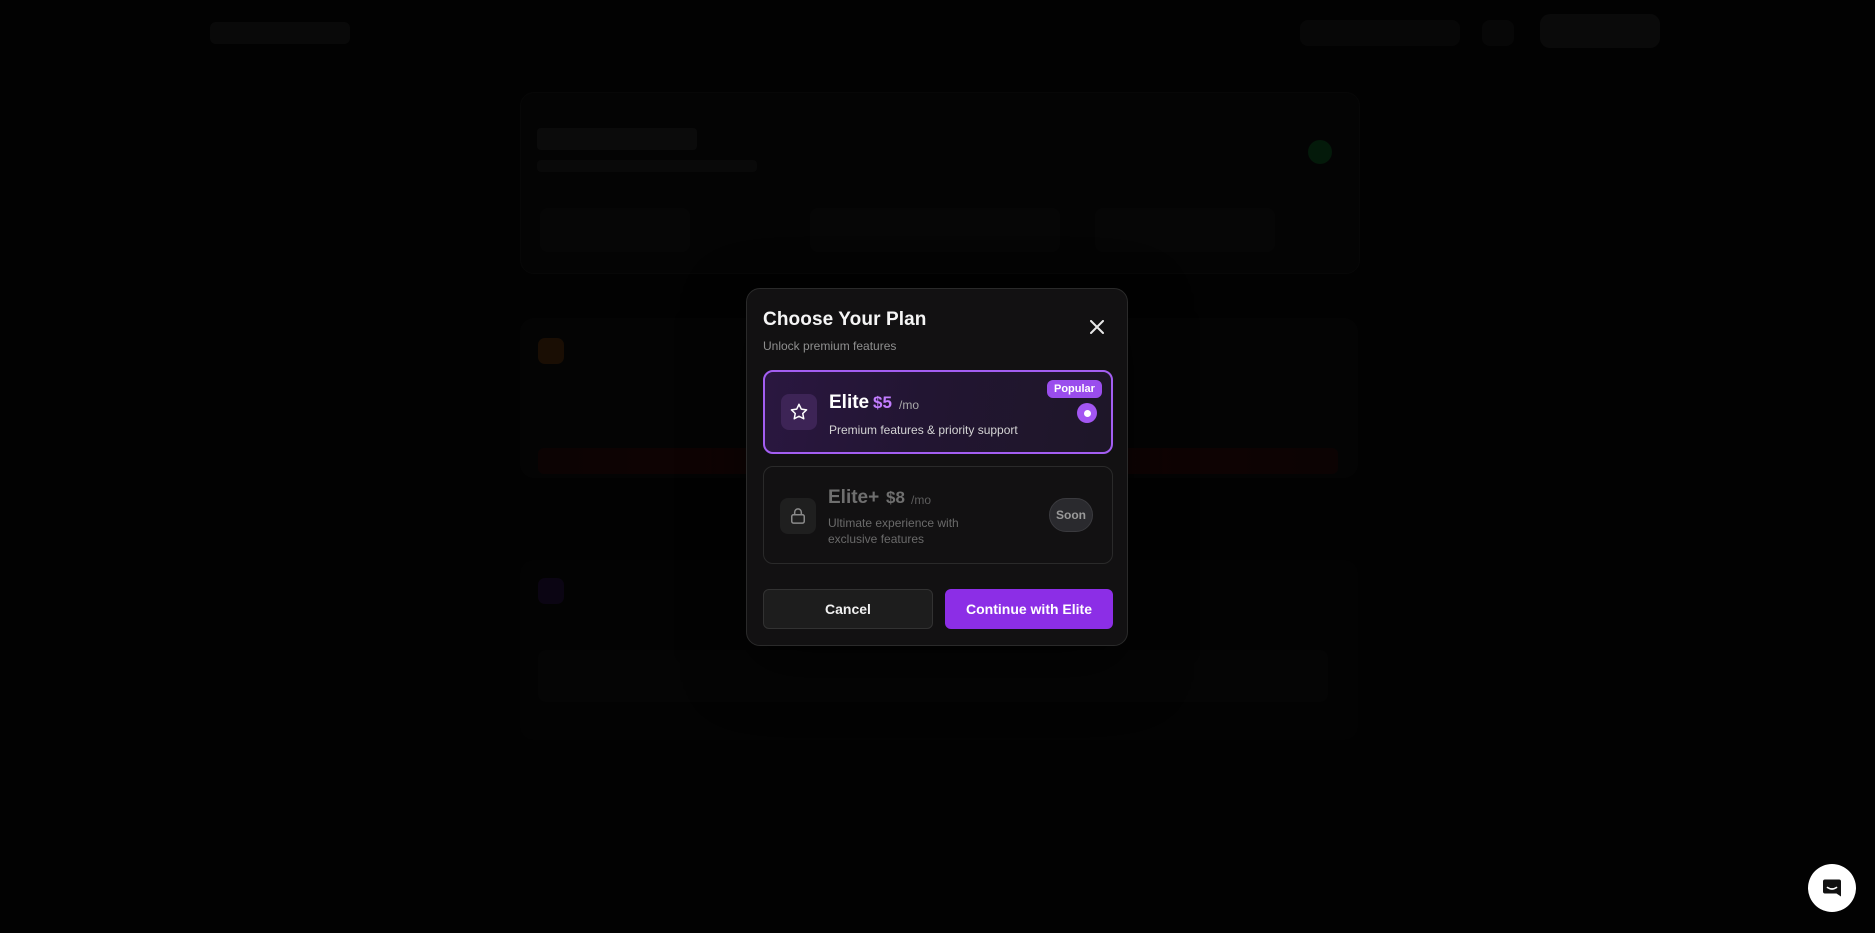 The width and height of the screenshot is (1875, 933). I want to click on close-button, so click(1097, 327).